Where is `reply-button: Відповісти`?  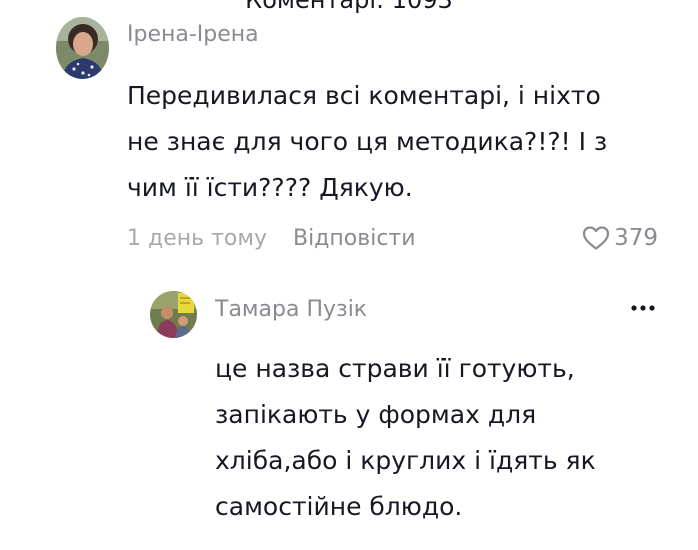 reply-button: Відповісти is located at coordinates (354, 238).